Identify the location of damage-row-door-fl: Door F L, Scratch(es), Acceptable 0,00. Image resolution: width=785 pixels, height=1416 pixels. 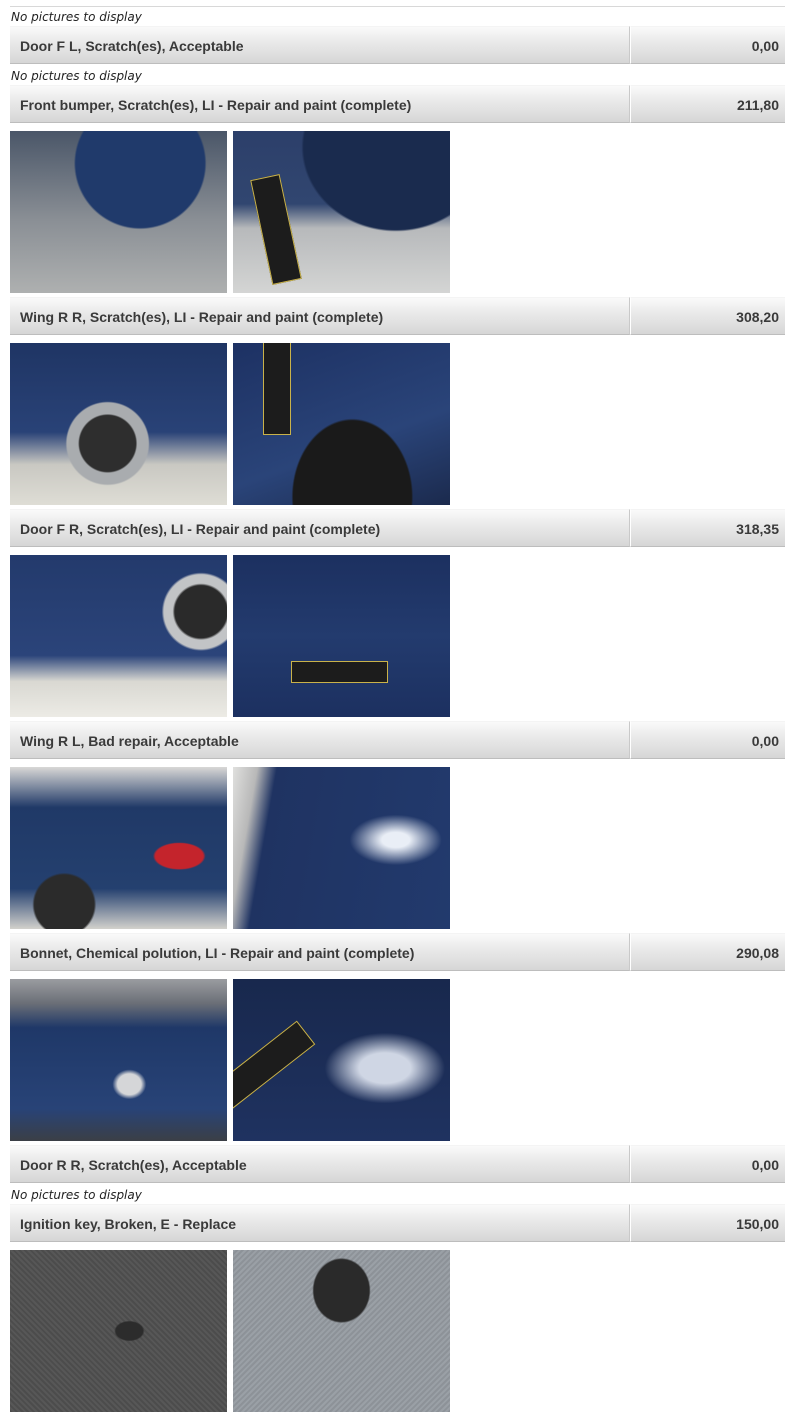
(397, 46).